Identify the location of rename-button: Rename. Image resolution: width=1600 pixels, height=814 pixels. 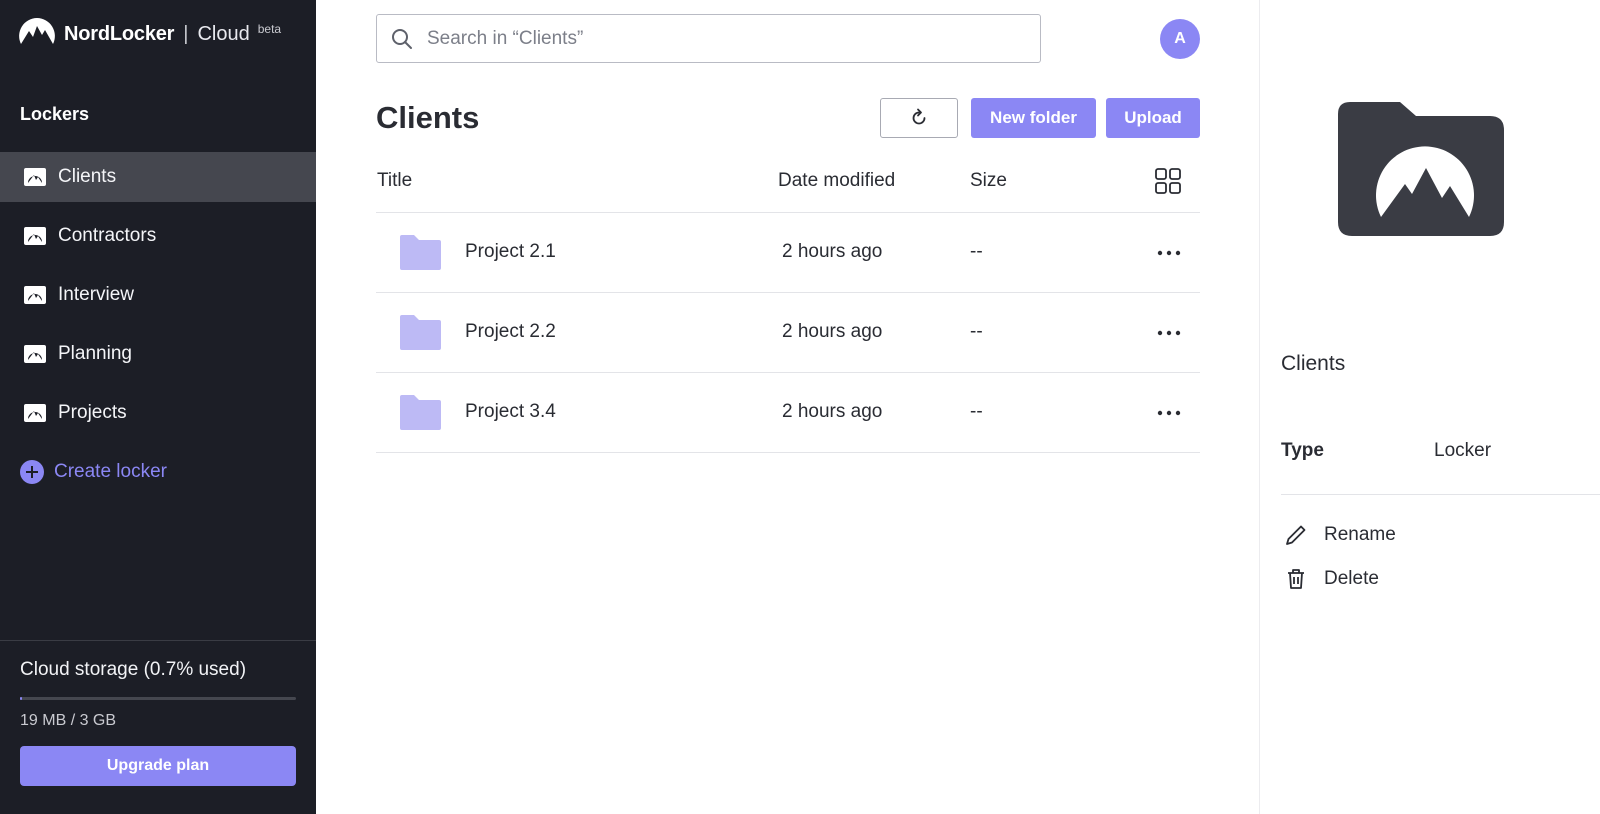
(1340, 535).